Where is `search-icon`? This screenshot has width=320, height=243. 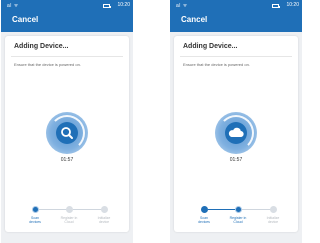
search-icon is located at coordinates (67, 133).